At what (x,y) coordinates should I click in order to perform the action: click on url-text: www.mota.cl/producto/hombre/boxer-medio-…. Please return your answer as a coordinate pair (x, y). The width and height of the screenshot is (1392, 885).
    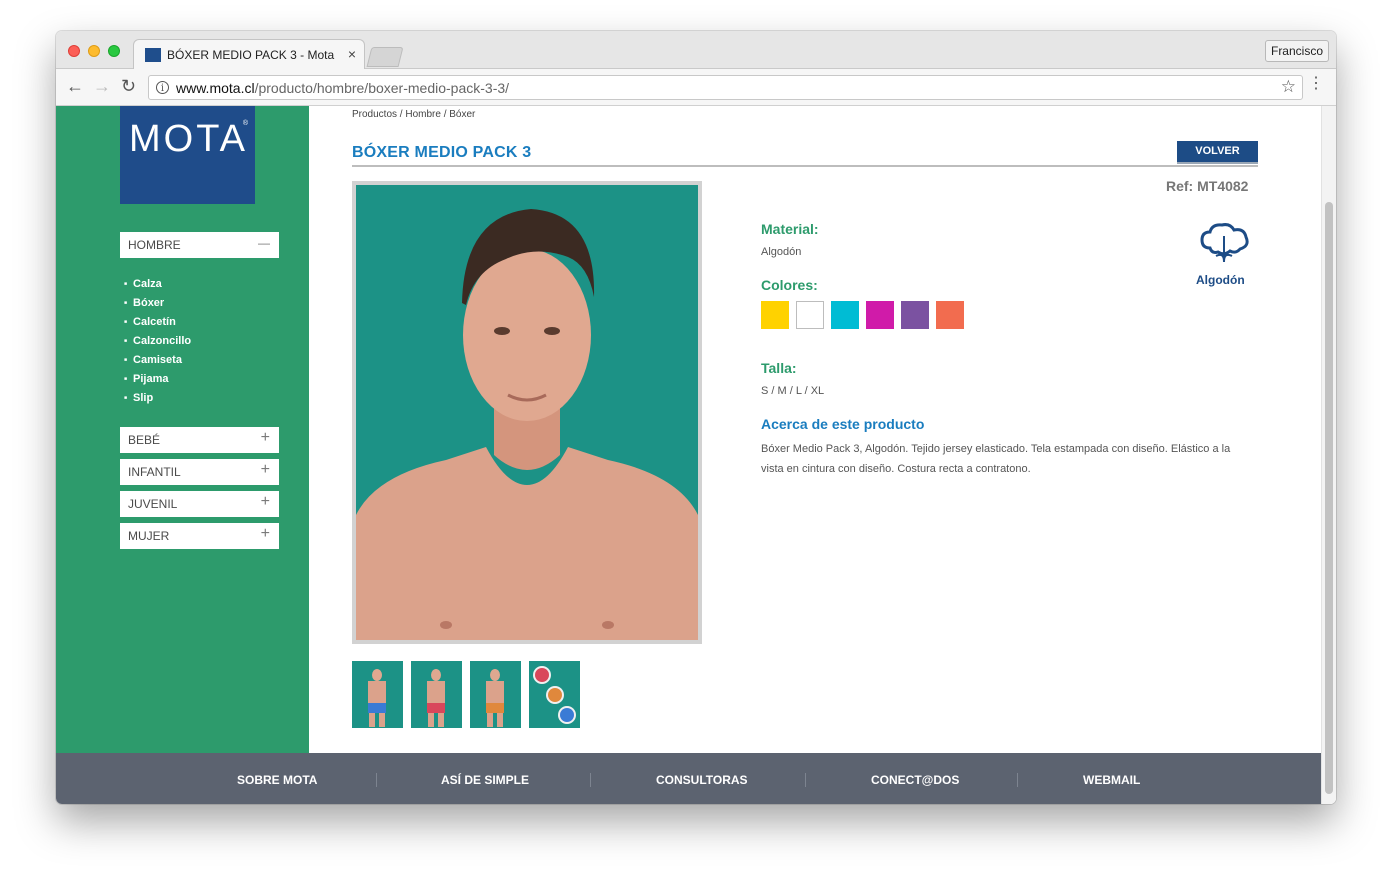
    Looking at the image, I should click on (342, 88).